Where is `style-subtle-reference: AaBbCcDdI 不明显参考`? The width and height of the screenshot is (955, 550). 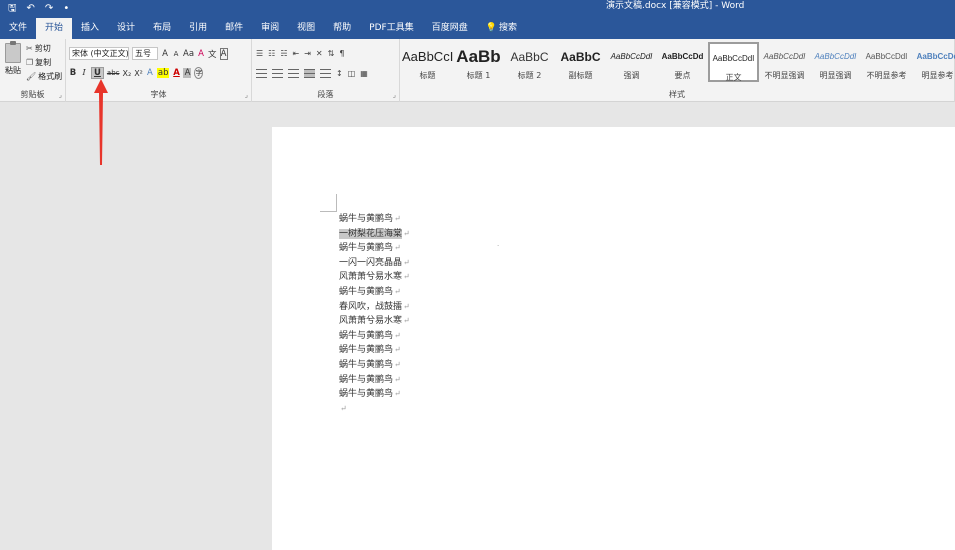 style-subtle-reference: AaBbCcDdI 不明显参考 is located at coordinates (886, 62).